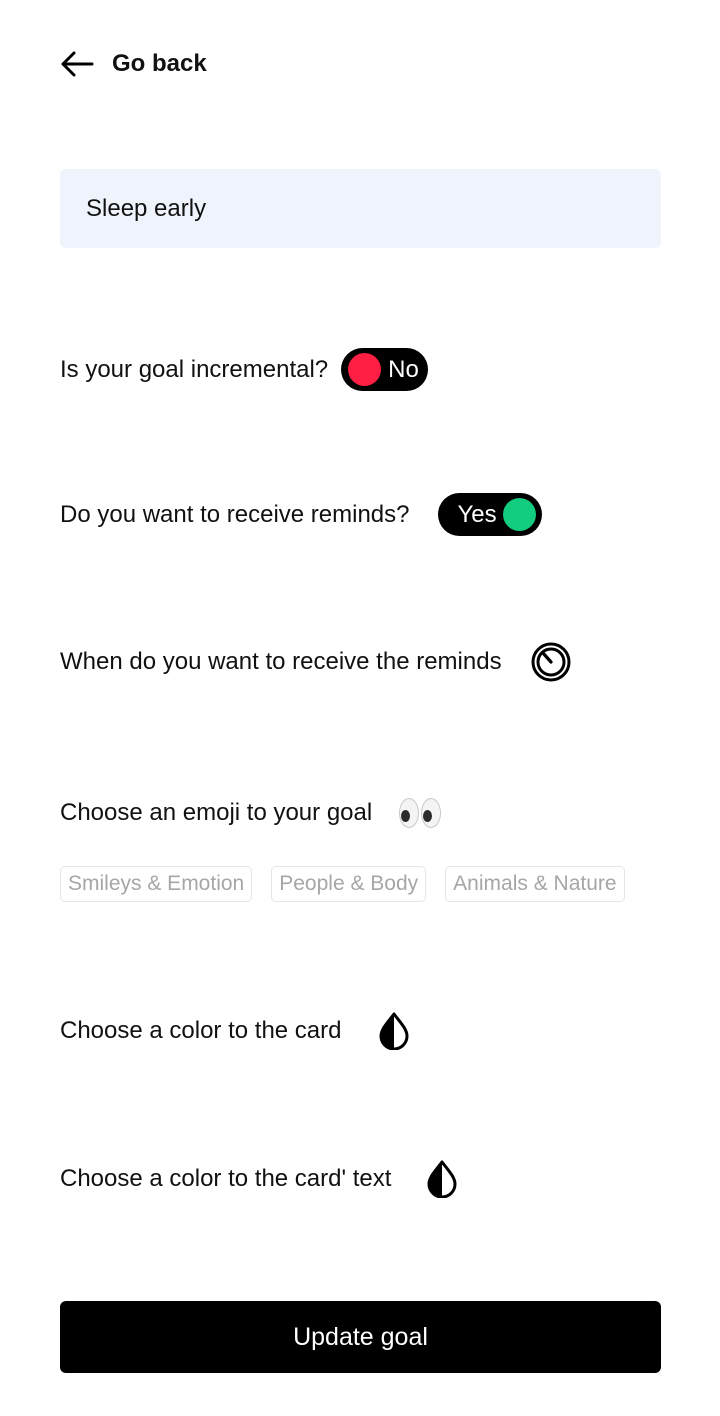  What do you see at coordinates (403, 369) in the screenshot?
I see `toggle-state-label: No` at bounding box center [403, 369].